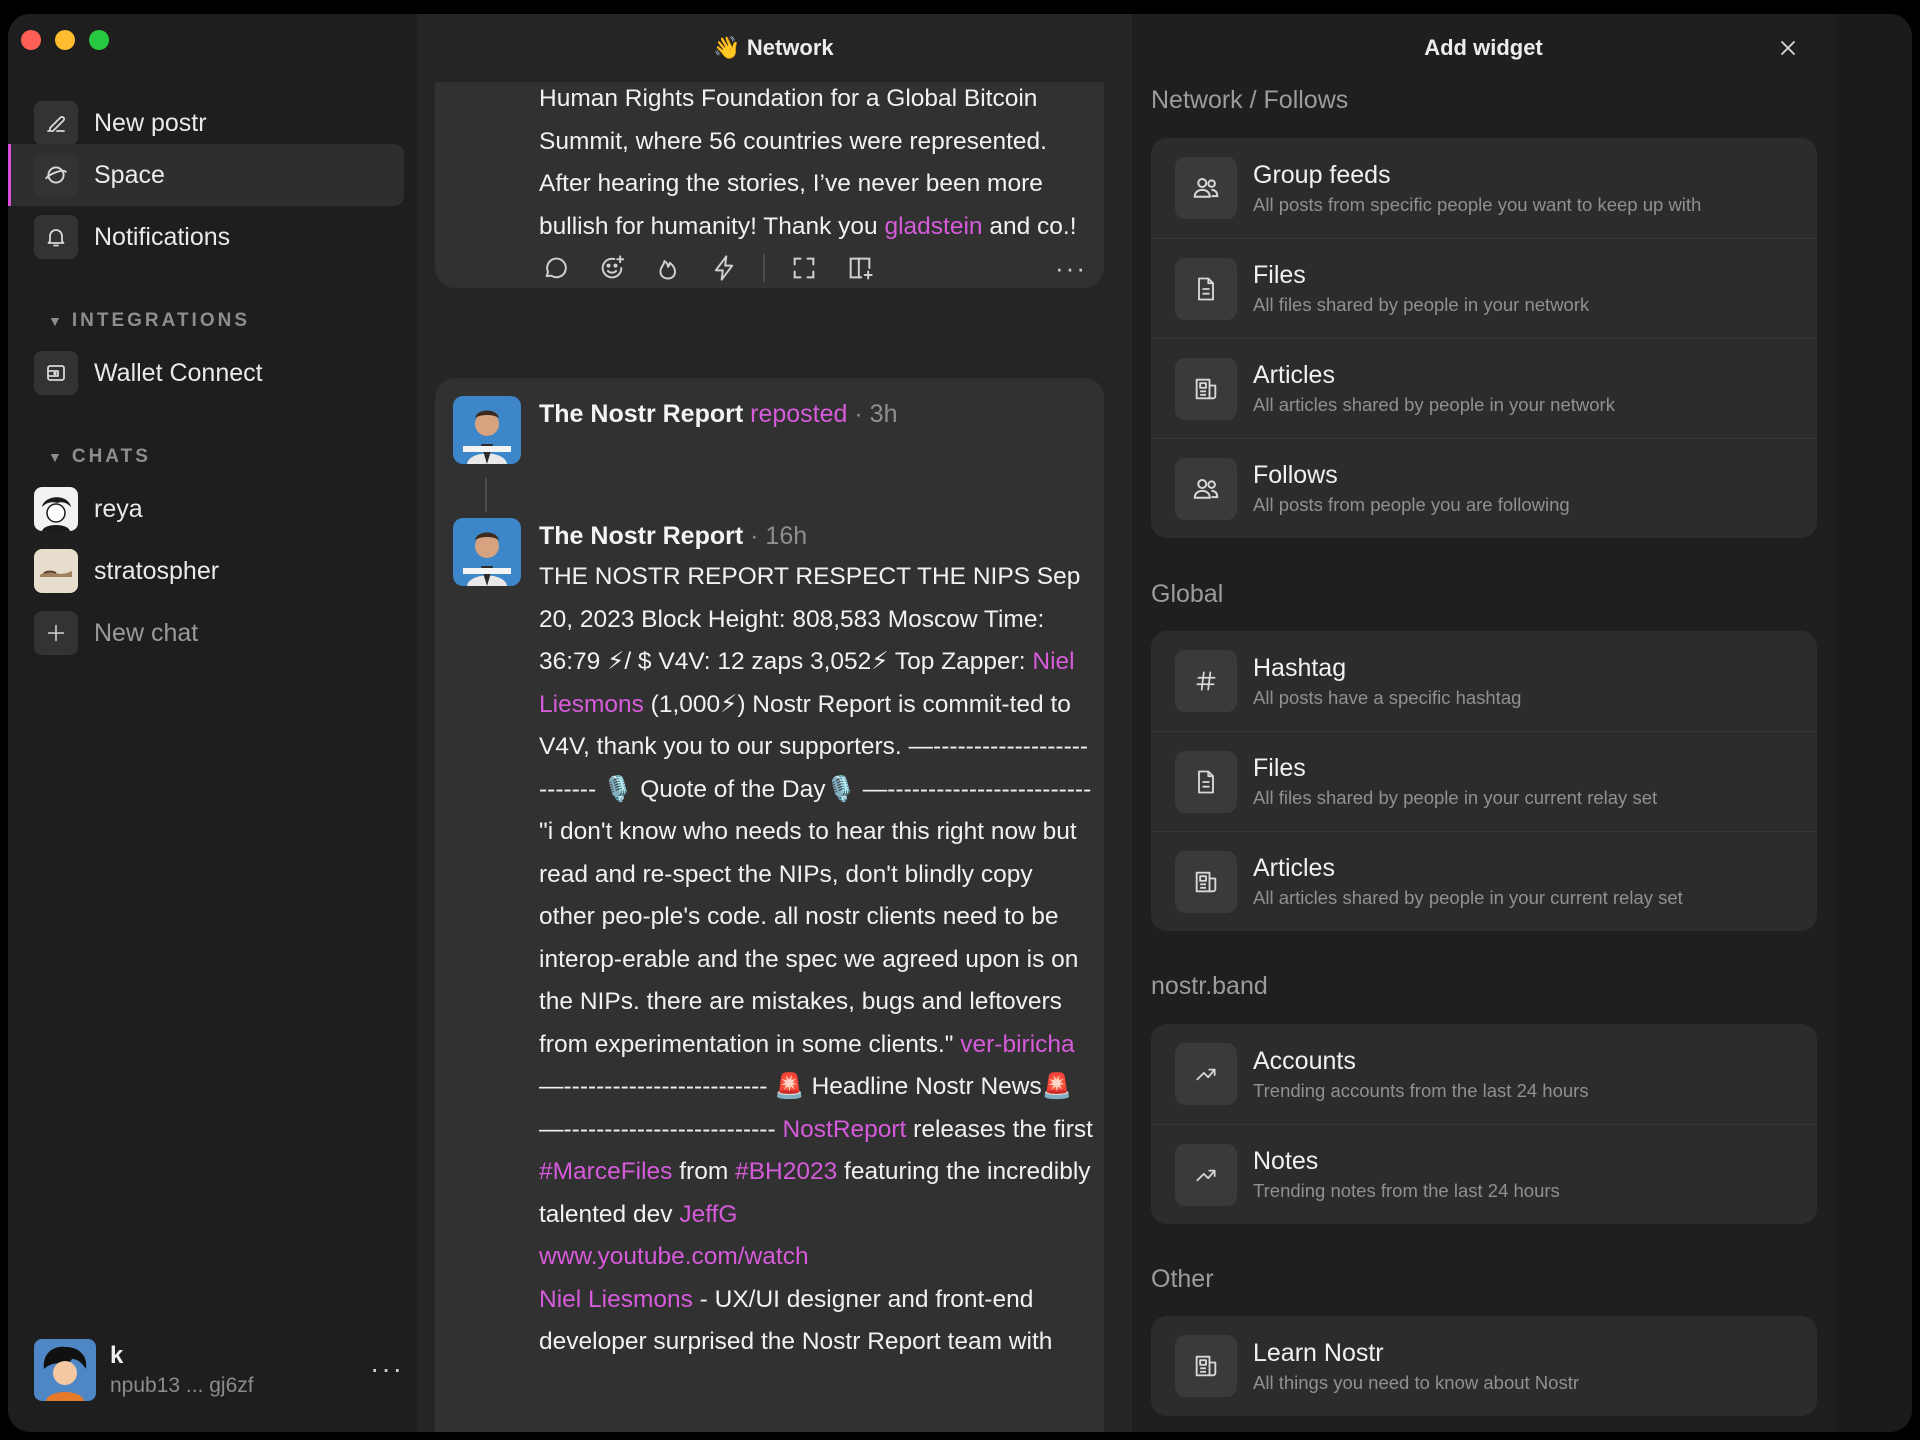 The height and width of the screenshot is (1440, 1920). Describe the element at coordinates (65, 40) in the screenshot. I see `minimize-window-button` at that location.